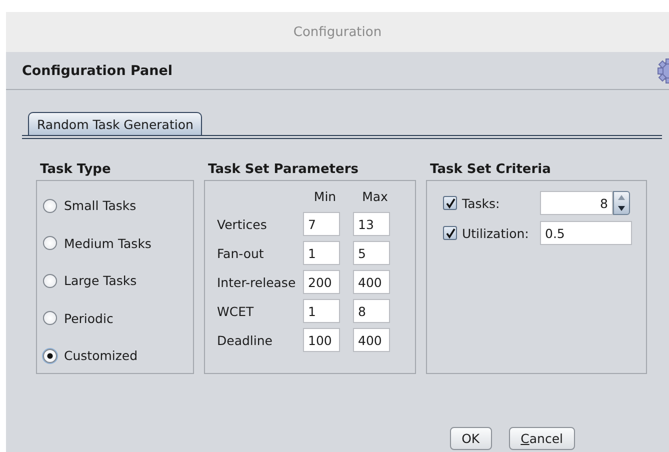  What do you see at coordinates (75, 170) in the screenshot?
I see `group-title: Task Type` at bounding box center [75, 170].